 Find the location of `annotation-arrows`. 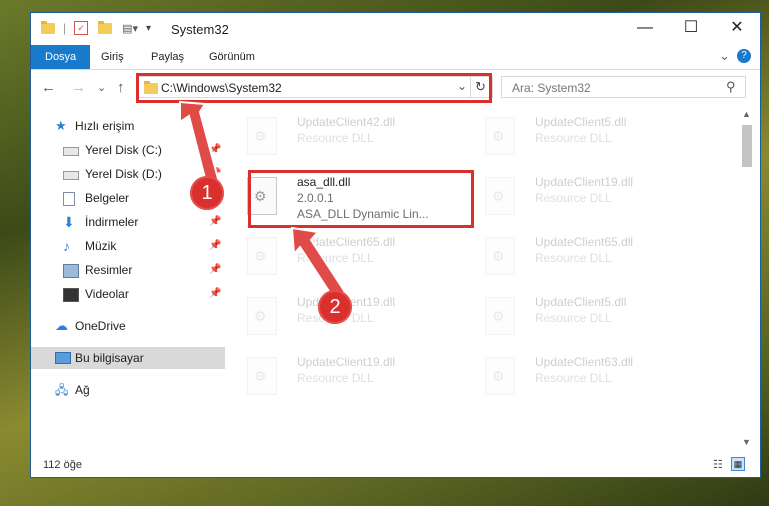

annotation-arrows is located at coordinates (263, 200).